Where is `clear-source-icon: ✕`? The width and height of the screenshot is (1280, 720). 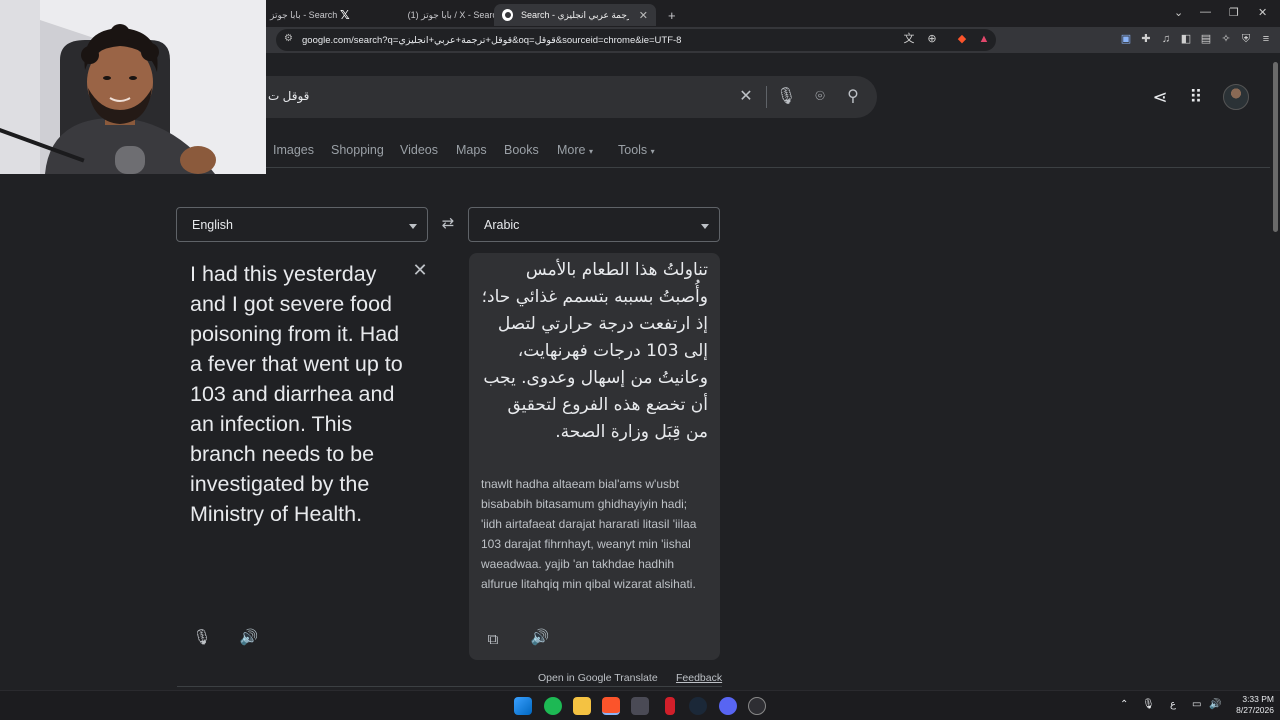
clear-source-icon: ✕ is located at coordinates (420, 270).